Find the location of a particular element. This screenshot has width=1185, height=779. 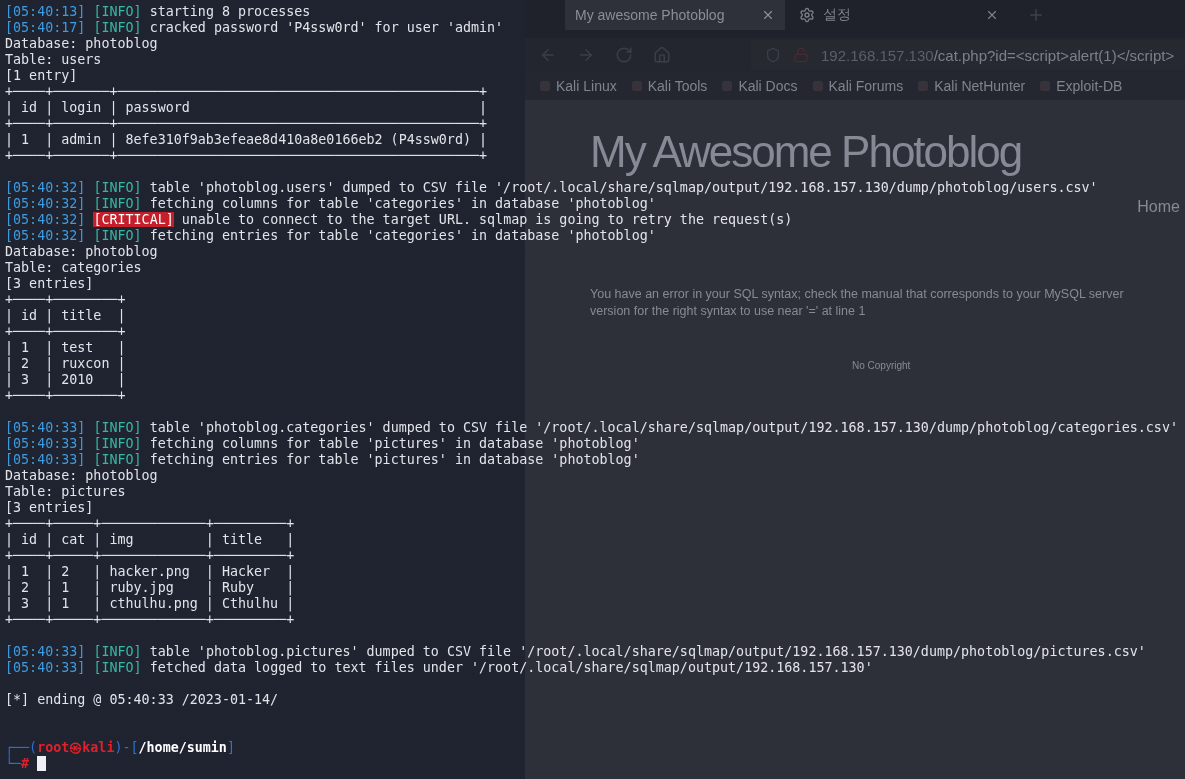

log-message: fetching columns for table 'pictures' in database 'photoblog' is located at coordinates (394, 443).